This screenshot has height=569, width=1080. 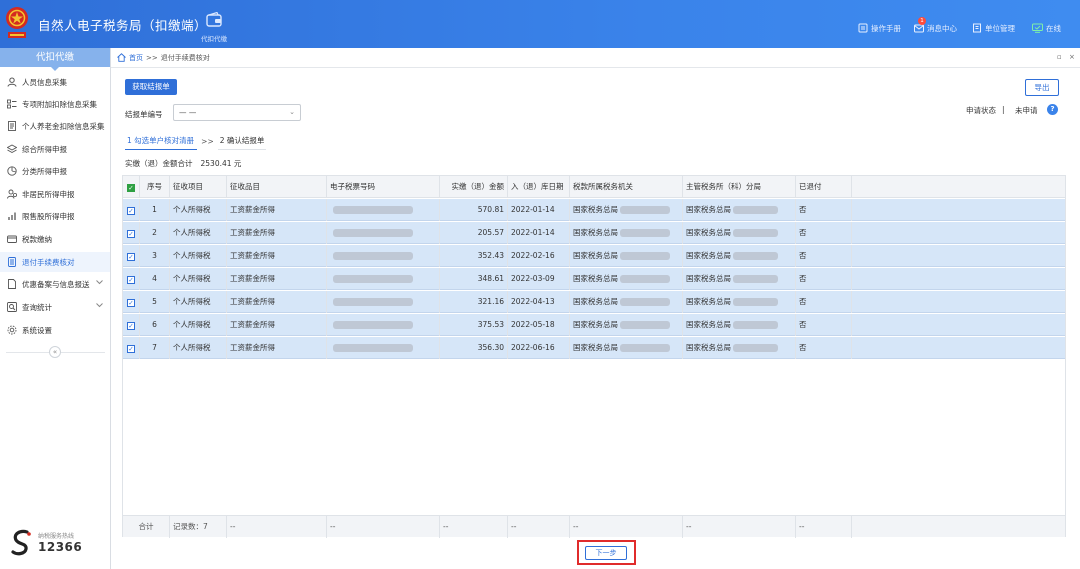 What do you see at coordinates (155, 279) in the screenshot?
I see `cell-no: 4` at bounding box center [155, 279].